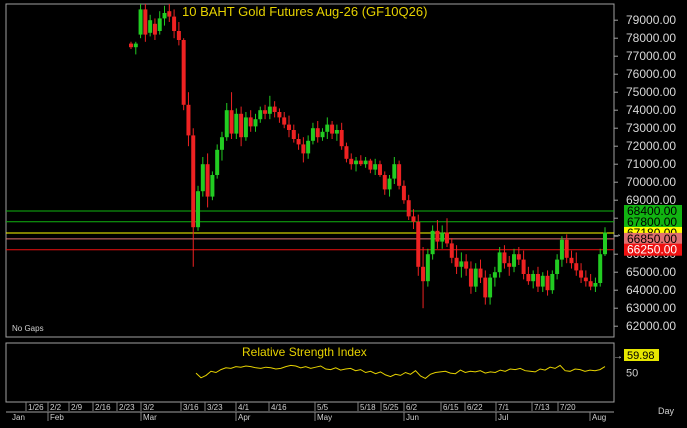  Describe the element at coordinates (641, 356) in the screenshot. I see `rsi-value-tag: 59.98` at that location.